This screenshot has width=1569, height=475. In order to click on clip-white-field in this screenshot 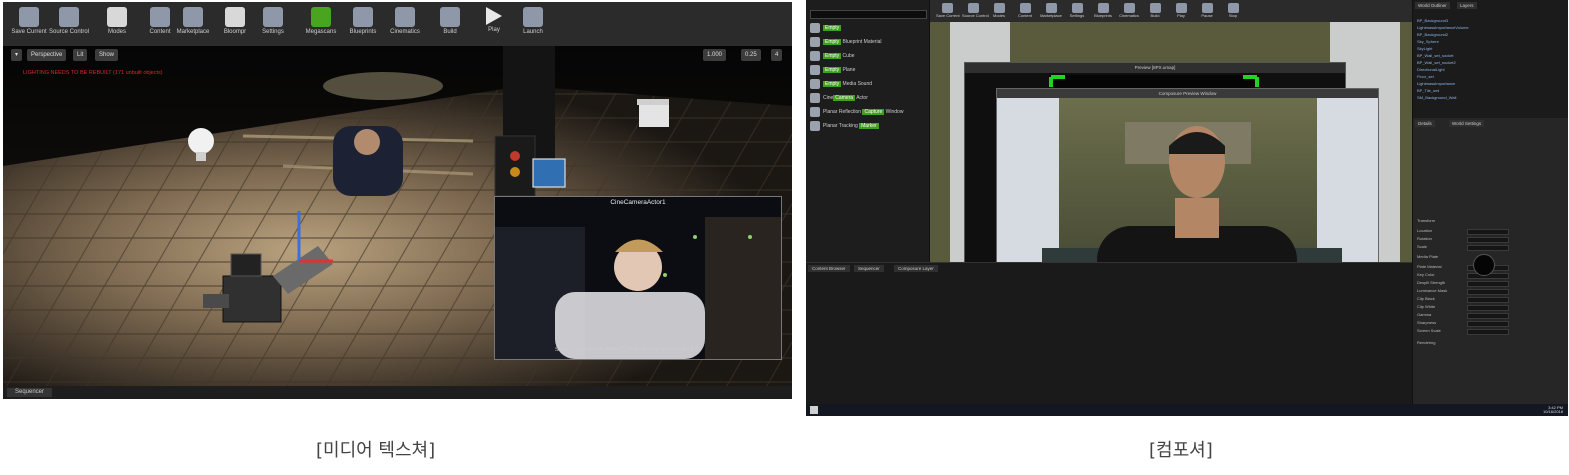, I will do `click(1488, 308)`.